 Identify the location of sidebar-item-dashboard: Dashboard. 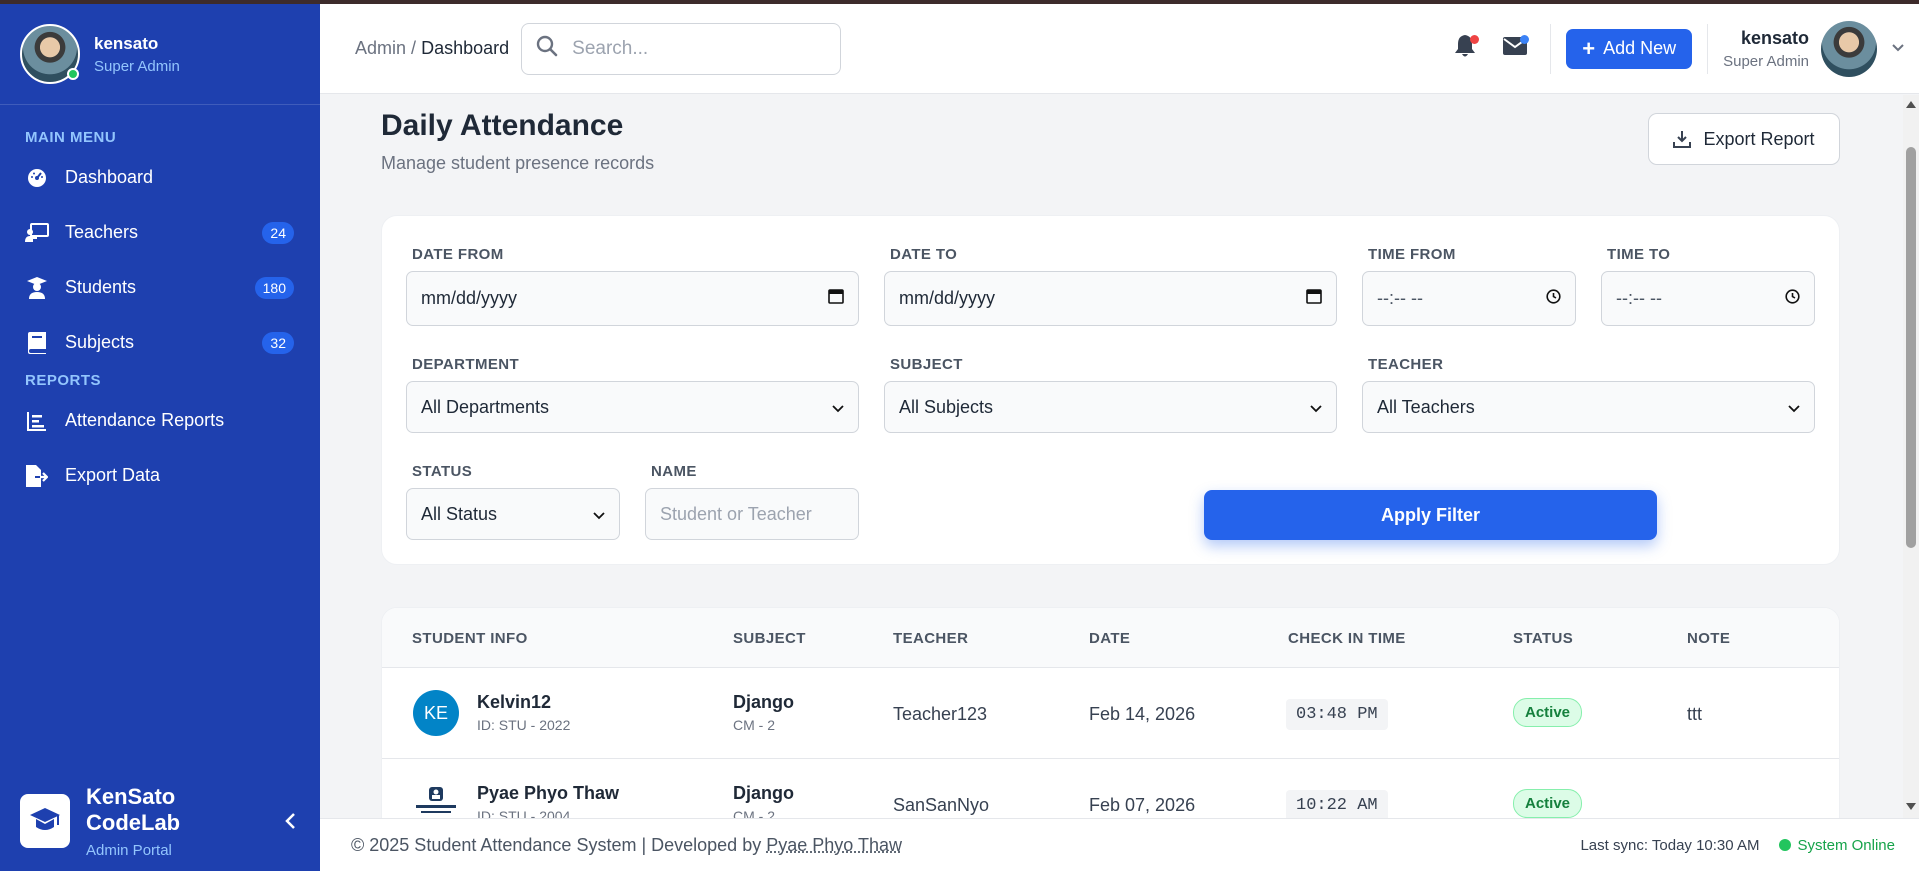
(160, 177).